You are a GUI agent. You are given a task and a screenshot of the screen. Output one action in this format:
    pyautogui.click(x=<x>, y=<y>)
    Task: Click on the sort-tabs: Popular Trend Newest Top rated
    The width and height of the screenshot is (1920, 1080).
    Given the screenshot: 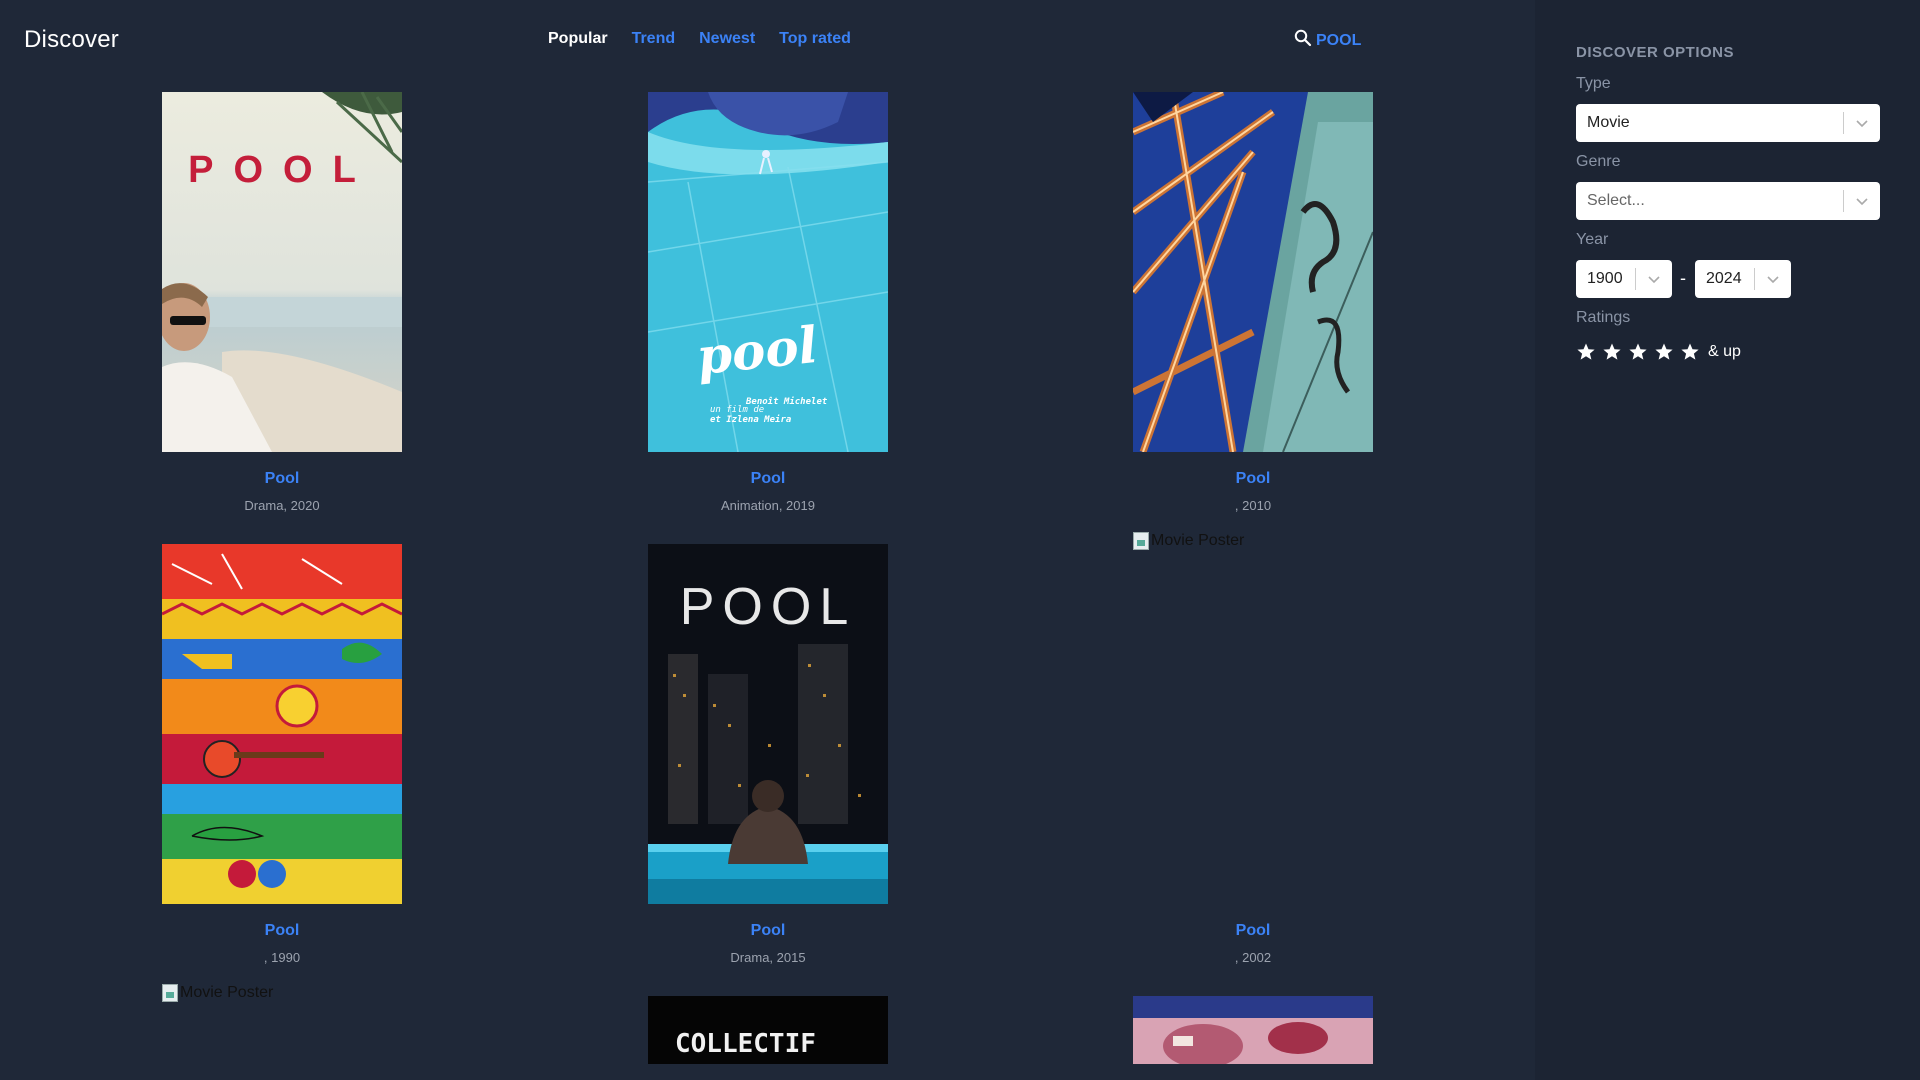 What is the action you would take?
    pyautogui.click(x=699, y=39)
    